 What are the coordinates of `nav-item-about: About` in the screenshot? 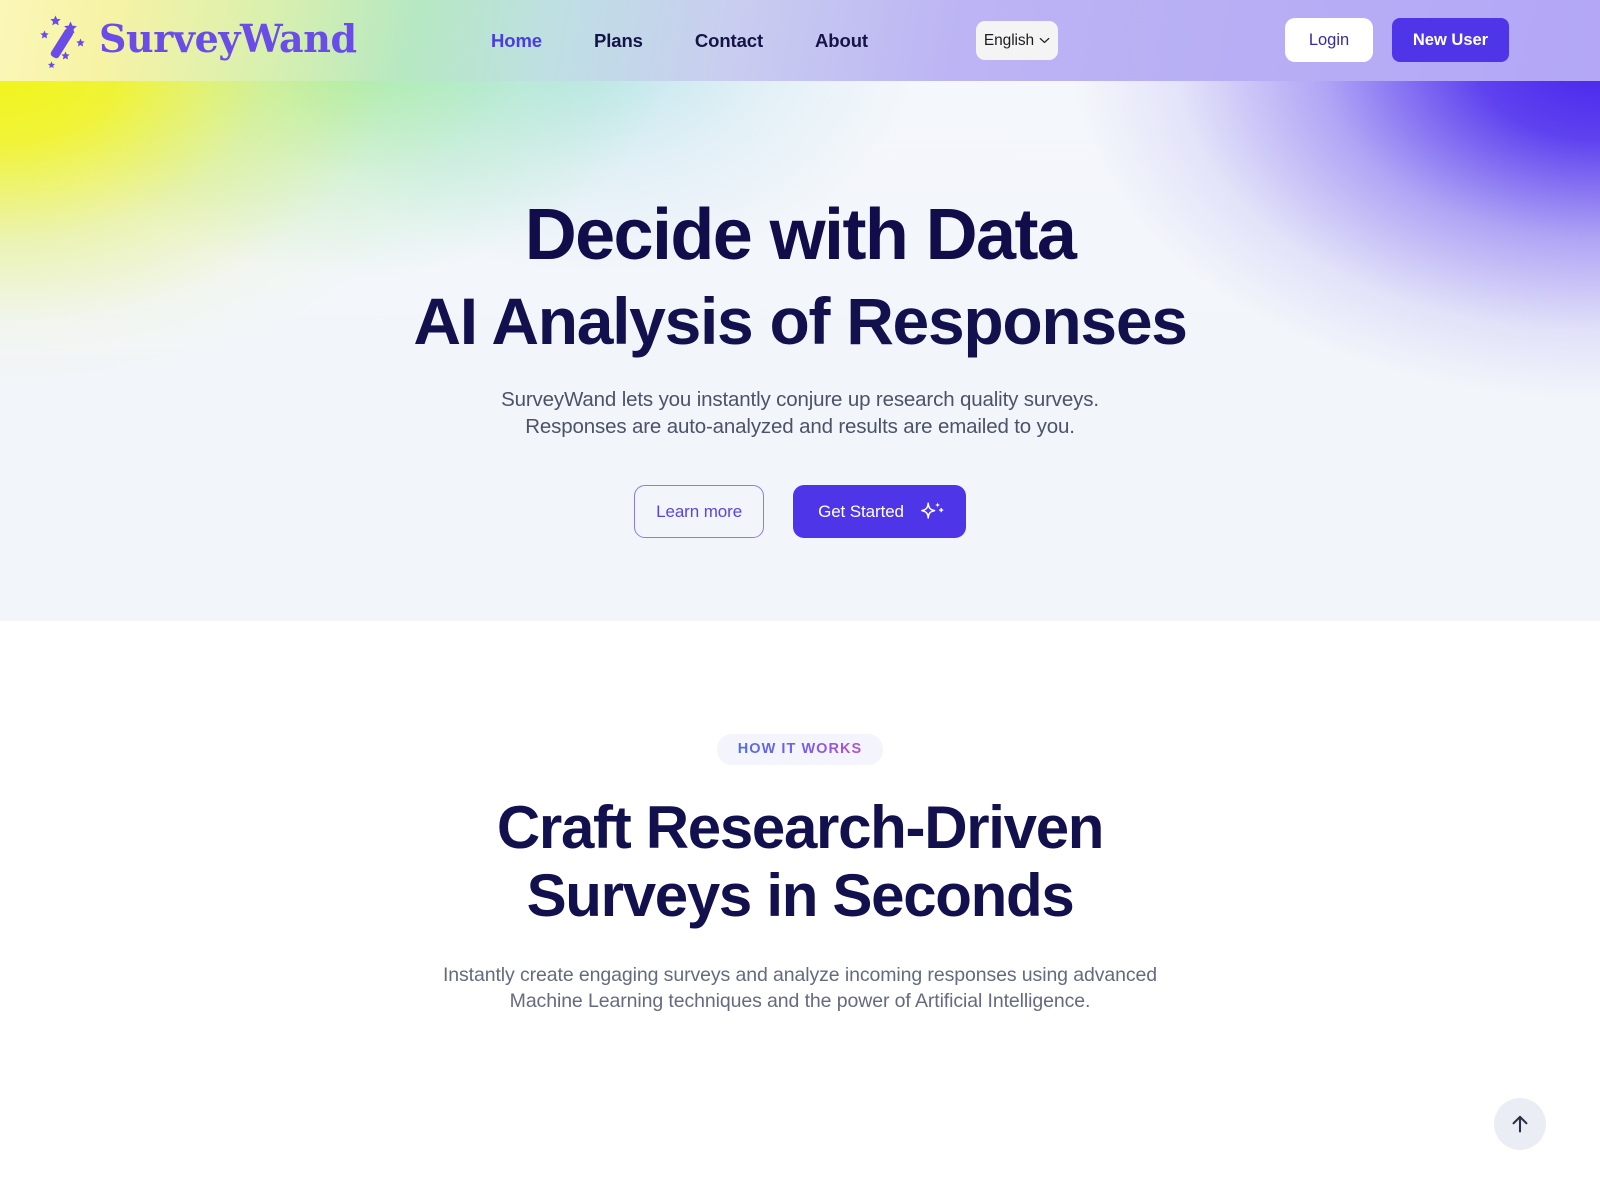 It's located at (841, 41).